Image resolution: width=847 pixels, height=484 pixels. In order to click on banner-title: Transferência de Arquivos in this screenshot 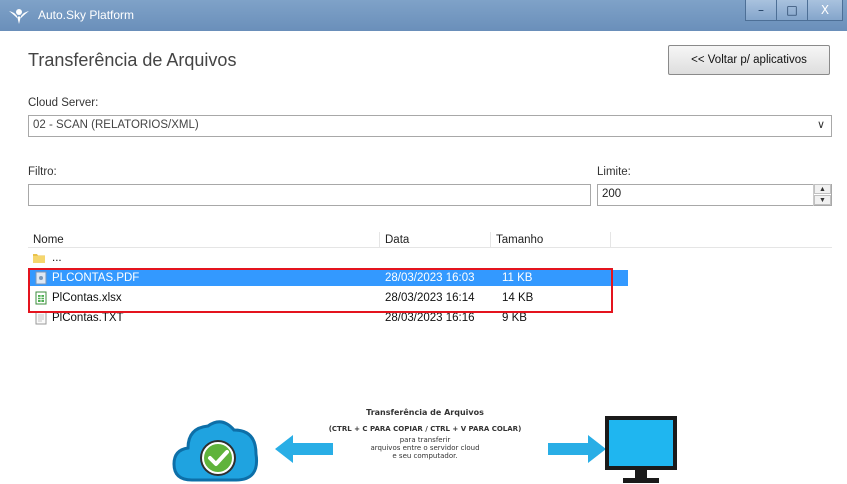, I will do `click(425, 412)`.